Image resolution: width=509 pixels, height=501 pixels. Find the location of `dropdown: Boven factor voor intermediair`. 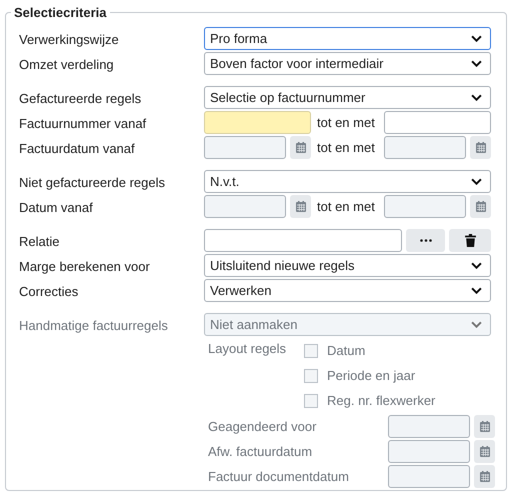

dropdown: Boven factor voor intermediair is located at coordinates (347, 63).